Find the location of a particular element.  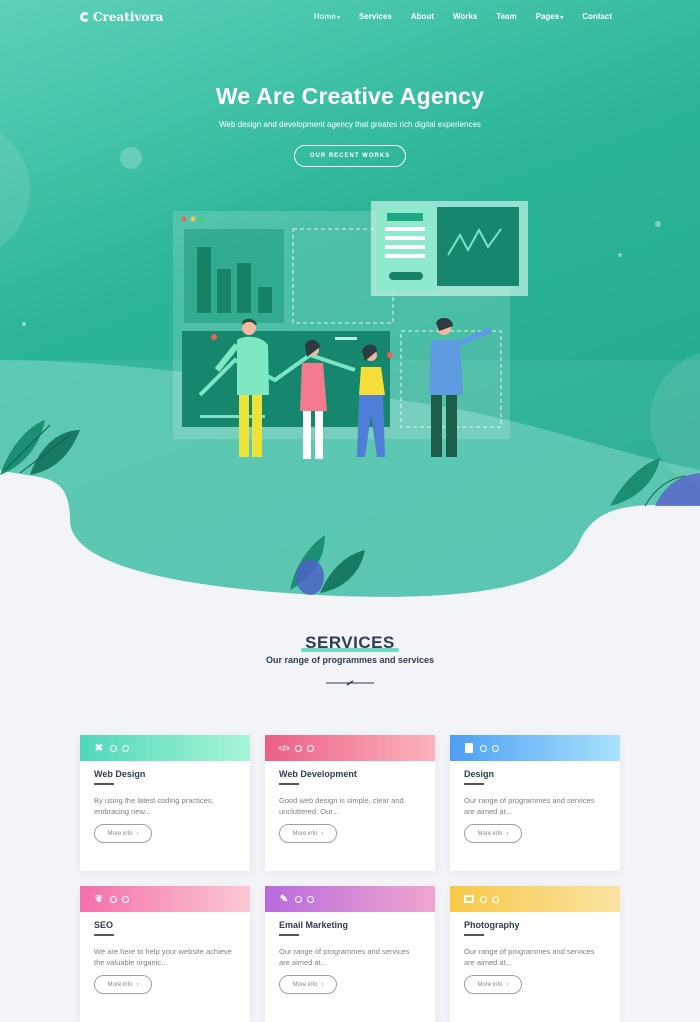

leaves-left-icon is located at coordinates (40, 447).